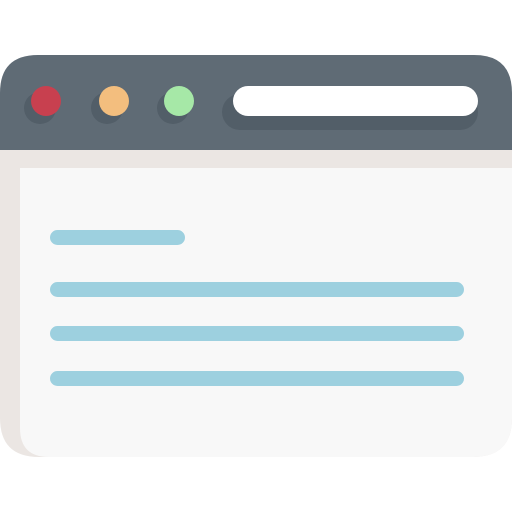 The image size is (512, 512). I want to click on close-button, so click(46, 101).